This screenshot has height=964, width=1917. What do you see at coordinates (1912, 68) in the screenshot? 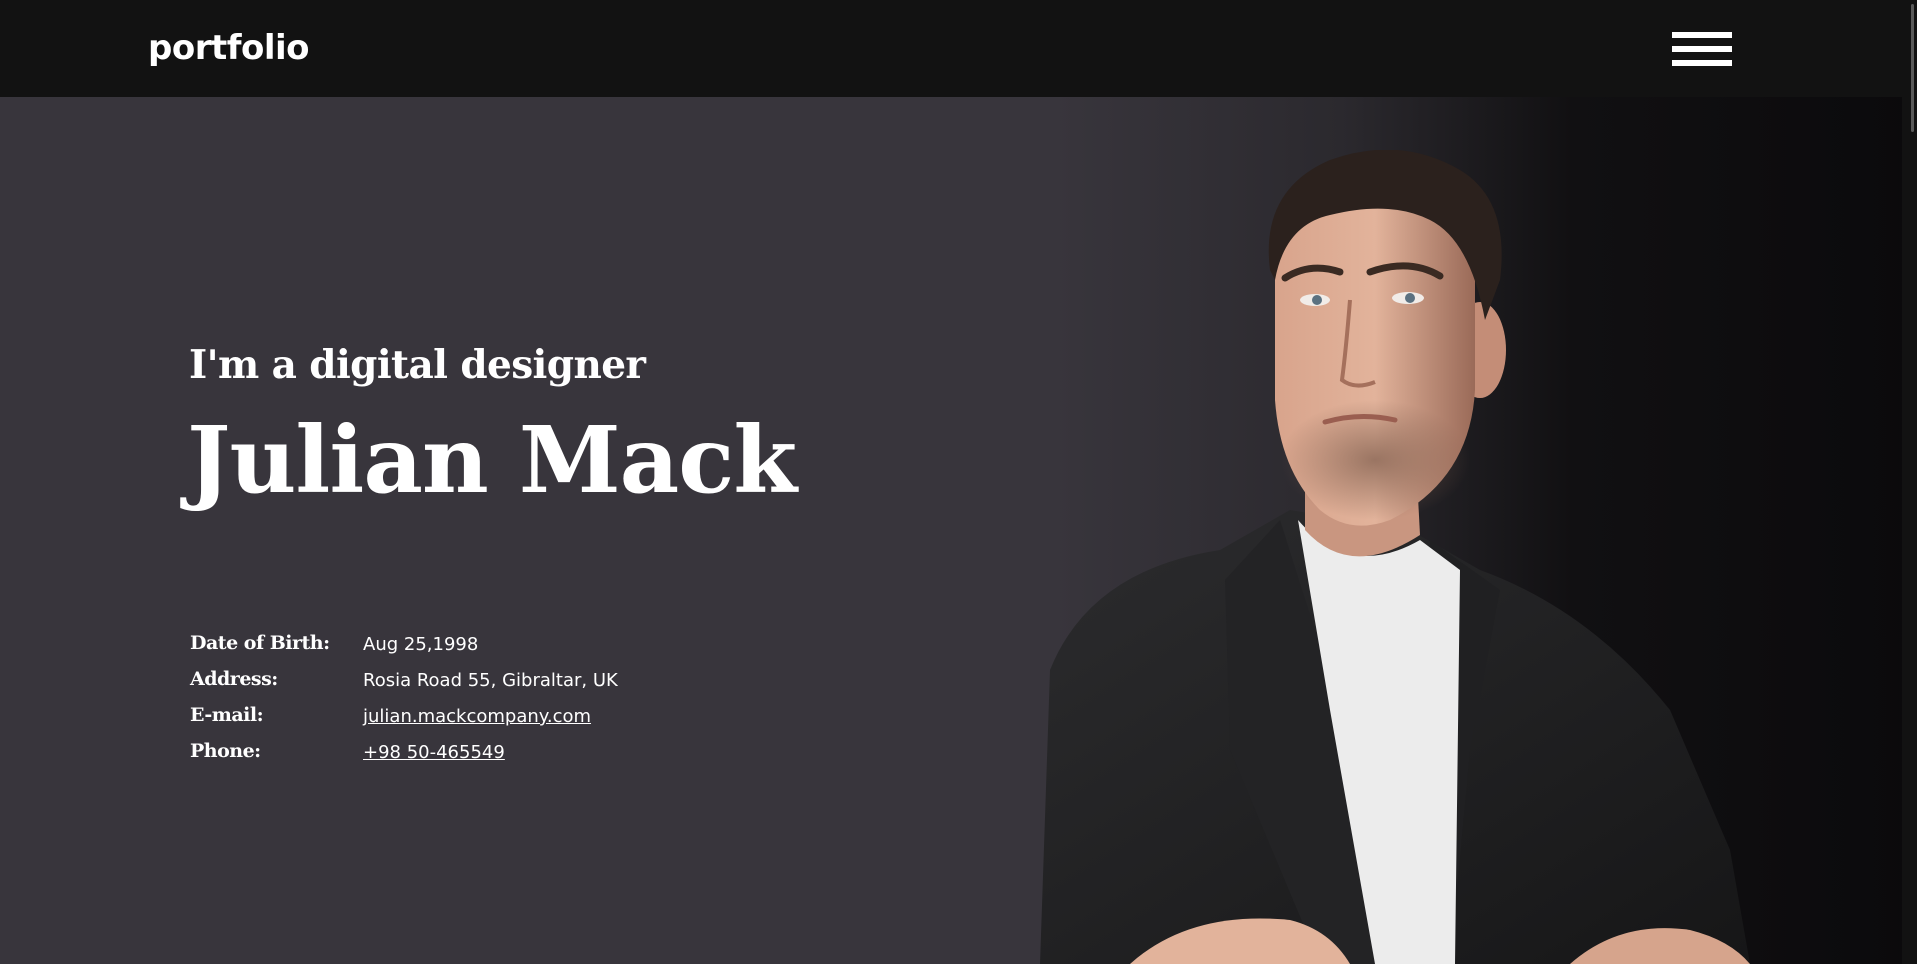
I see `scrollbar-thumb` at bounding box center [1912, 68].